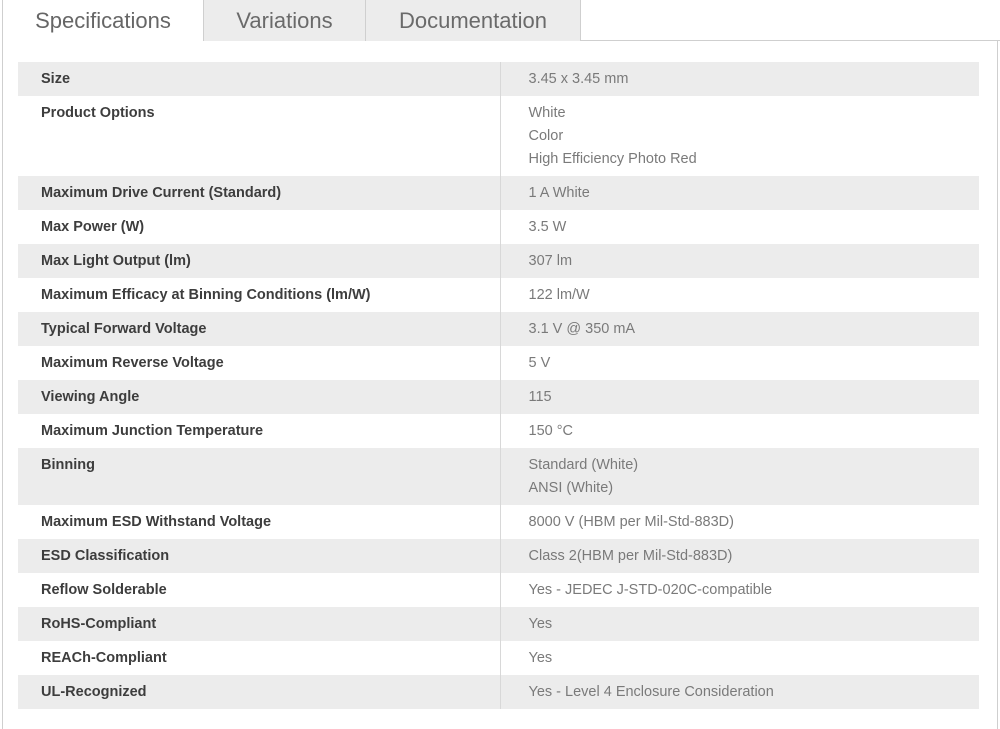 The height and width of the screenshot is (729, 1000). Describe the element at coordinates (259, 261) in the screenshot. I see `spec-label: Max Light Output (lm)` at that location.